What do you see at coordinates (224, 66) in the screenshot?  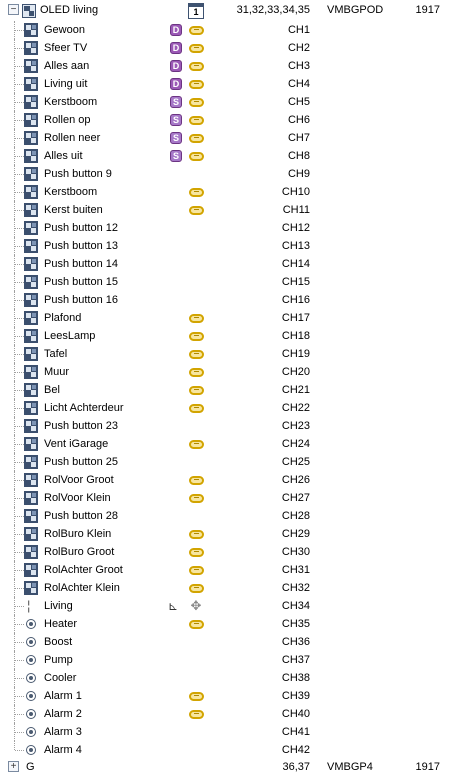 I see `tree-row: Alles aan D CH3` at bounding box center [224, 66].